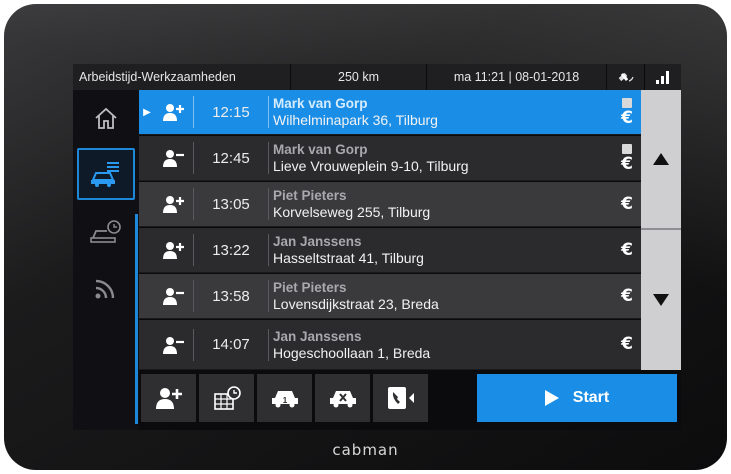 The height and width of the screenshot is (474, 731). I want to click on scroll-panel, so click(661, 230).